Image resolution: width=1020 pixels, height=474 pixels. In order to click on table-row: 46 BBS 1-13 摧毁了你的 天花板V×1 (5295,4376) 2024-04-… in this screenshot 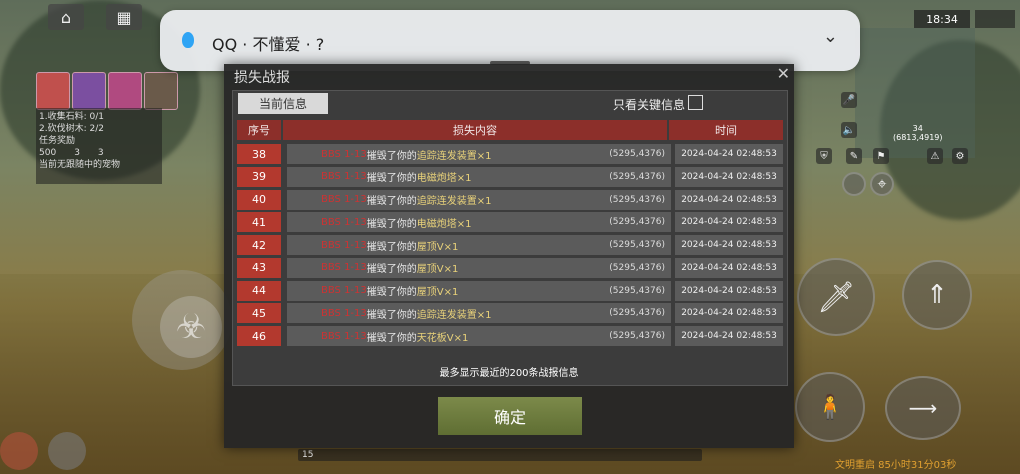, I will do `click(510, 336)`.